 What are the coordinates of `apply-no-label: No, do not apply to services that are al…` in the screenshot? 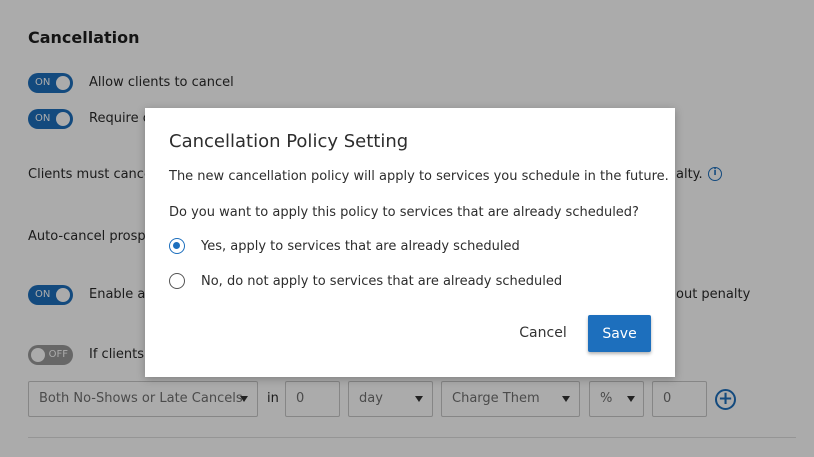 It's located at (381, 281).